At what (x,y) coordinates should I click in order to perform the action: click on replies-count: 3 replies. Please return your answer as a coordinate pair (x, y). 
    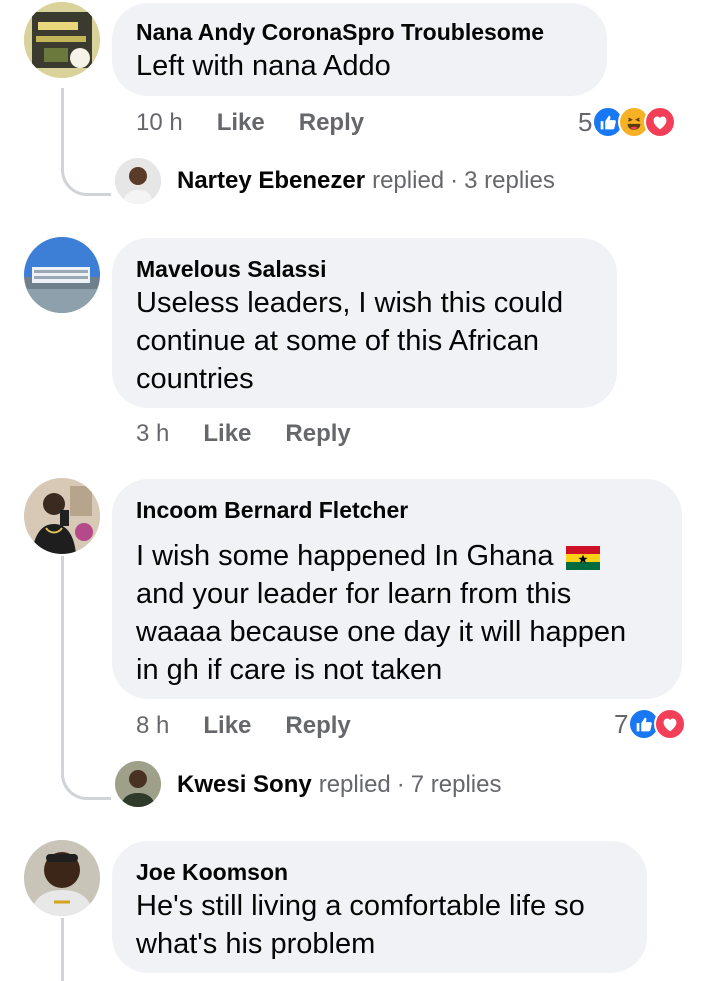
    Looking at the image, I should click on (509, 180).